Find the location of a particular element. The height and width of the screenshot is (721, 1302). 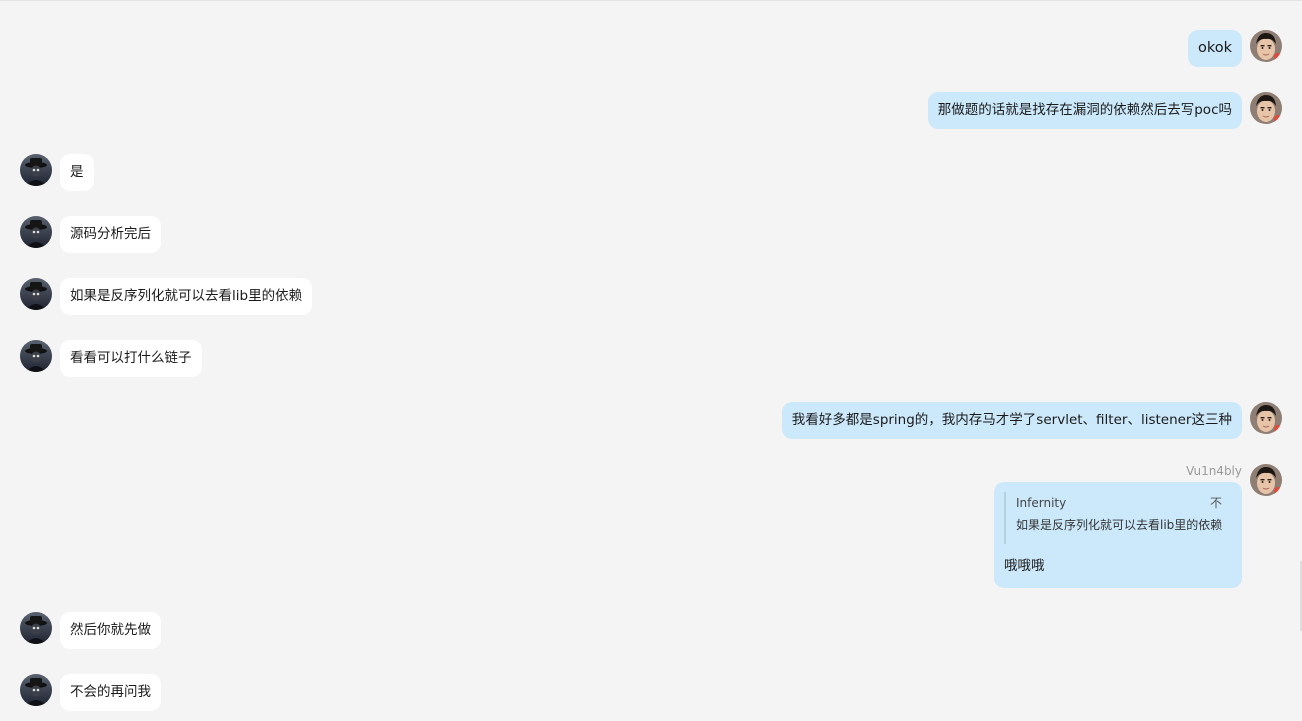

message-bubble-peer: 是 is located at coordinates (77, 172).